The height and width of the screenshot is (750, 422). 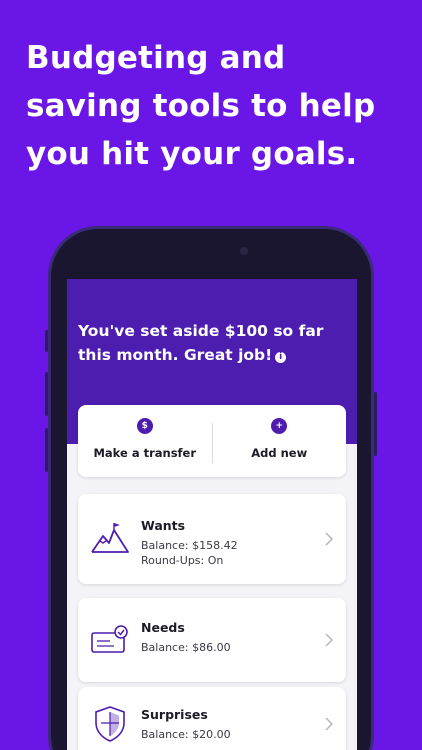 What do you see at coordinates (109, 639) in the screenshot?
I see `check-card-icon` at bounding box center [109, 639].